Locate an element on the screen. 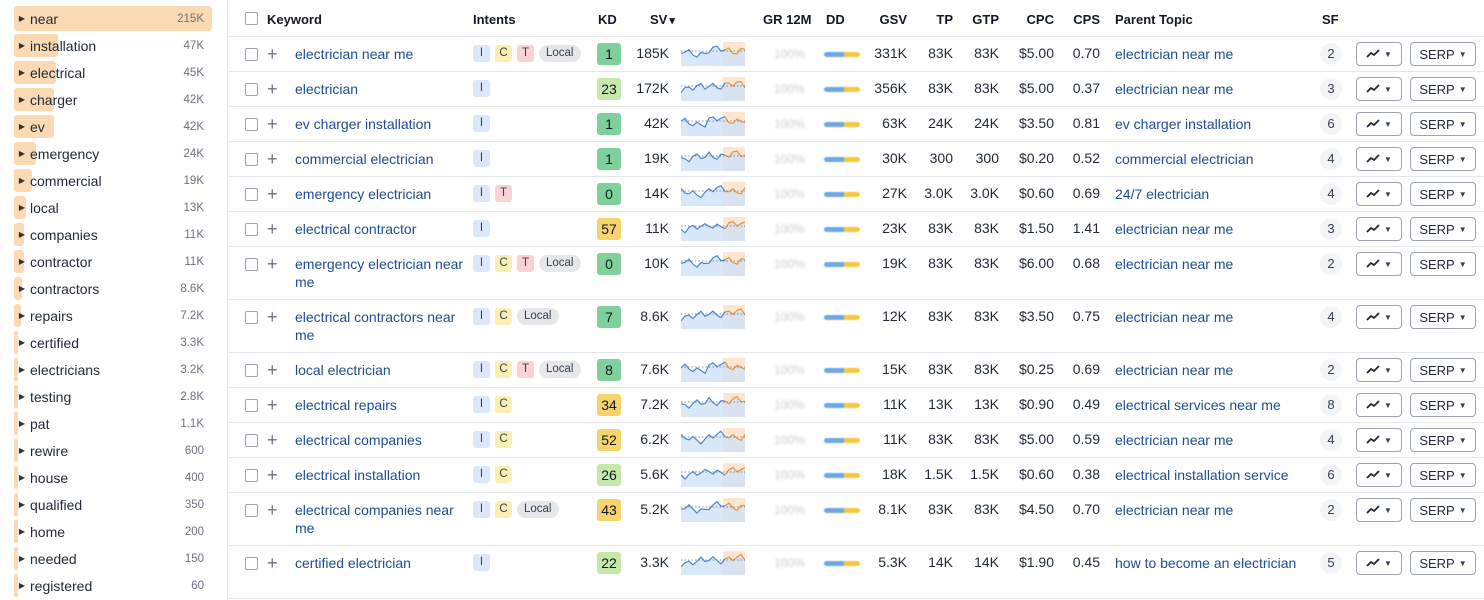 The height and width of the screenshot is (600, 1484). keyword-link: electrician near me is located at coordinates (380, 54).